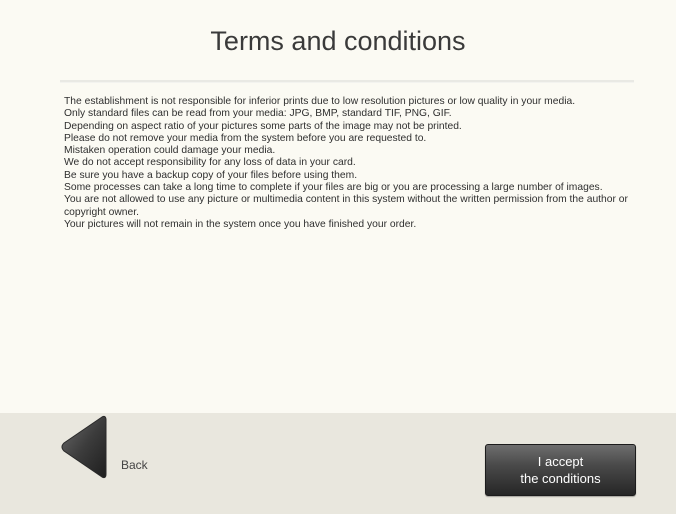 This screenshot has width=676, height=514. I want to click on back-button: Back, so click(118, 447).